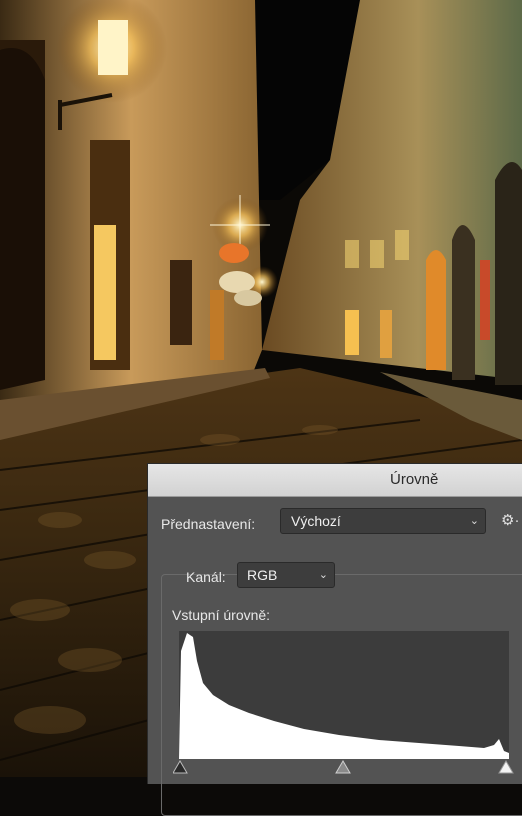 This screenshot has width=522, height=816. What do you see at coordinates (414, 479) in the screenshot?
I see `dialog-title: Úrovně` at bounding box center [414, 479].